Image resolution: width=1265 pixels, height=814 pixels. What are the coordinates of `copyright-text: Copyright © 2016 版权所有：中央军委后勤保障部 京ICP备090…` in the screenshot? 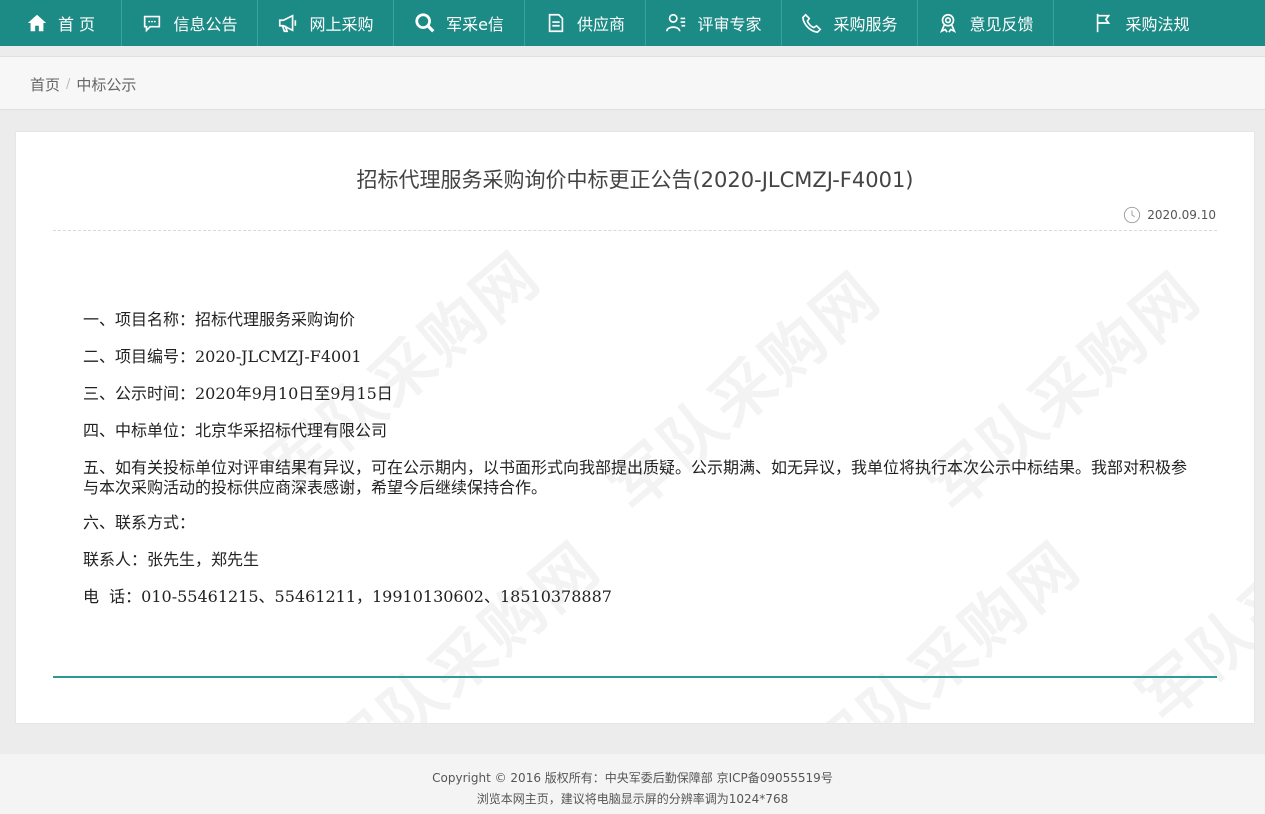 It's located at (632, 778).